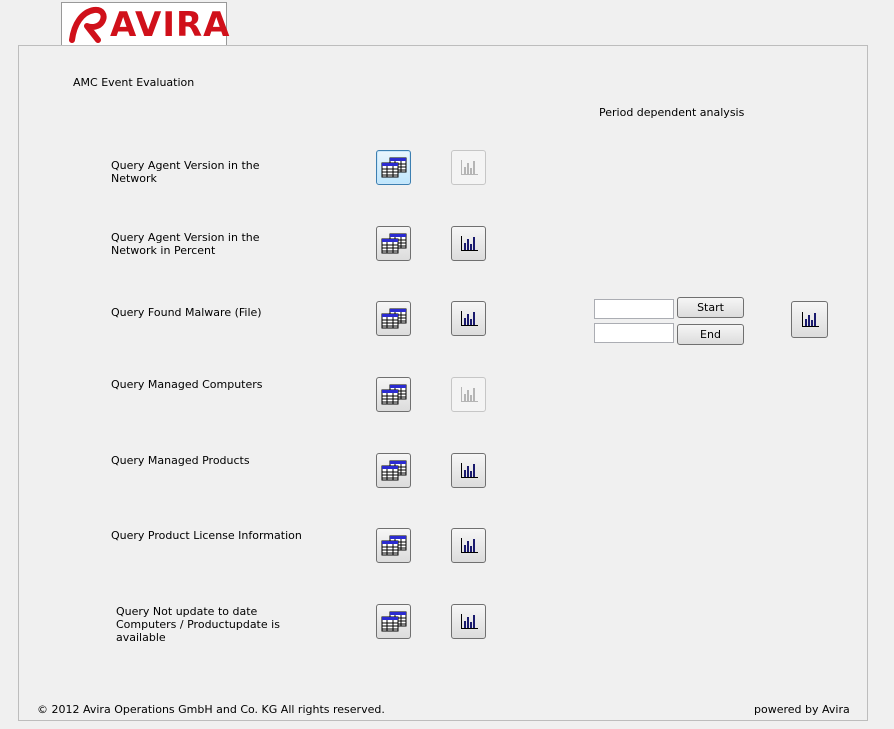  What do you see at coordinates (634, 333) in the screenshot?
I see `end-date-field` at bounding box center [634, 333].